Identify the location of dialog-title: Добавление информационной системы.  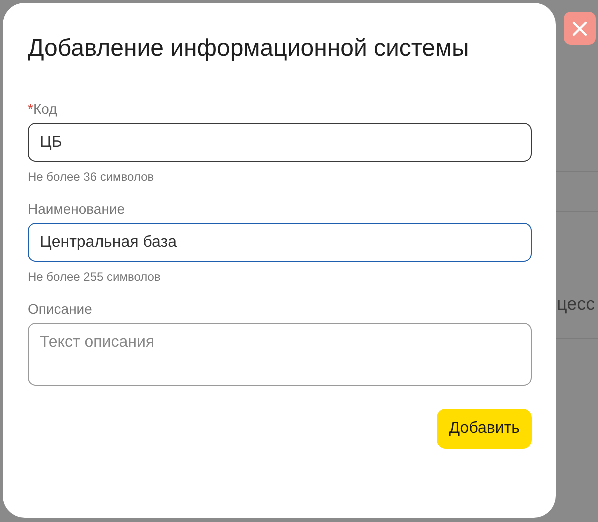
(249, 49).